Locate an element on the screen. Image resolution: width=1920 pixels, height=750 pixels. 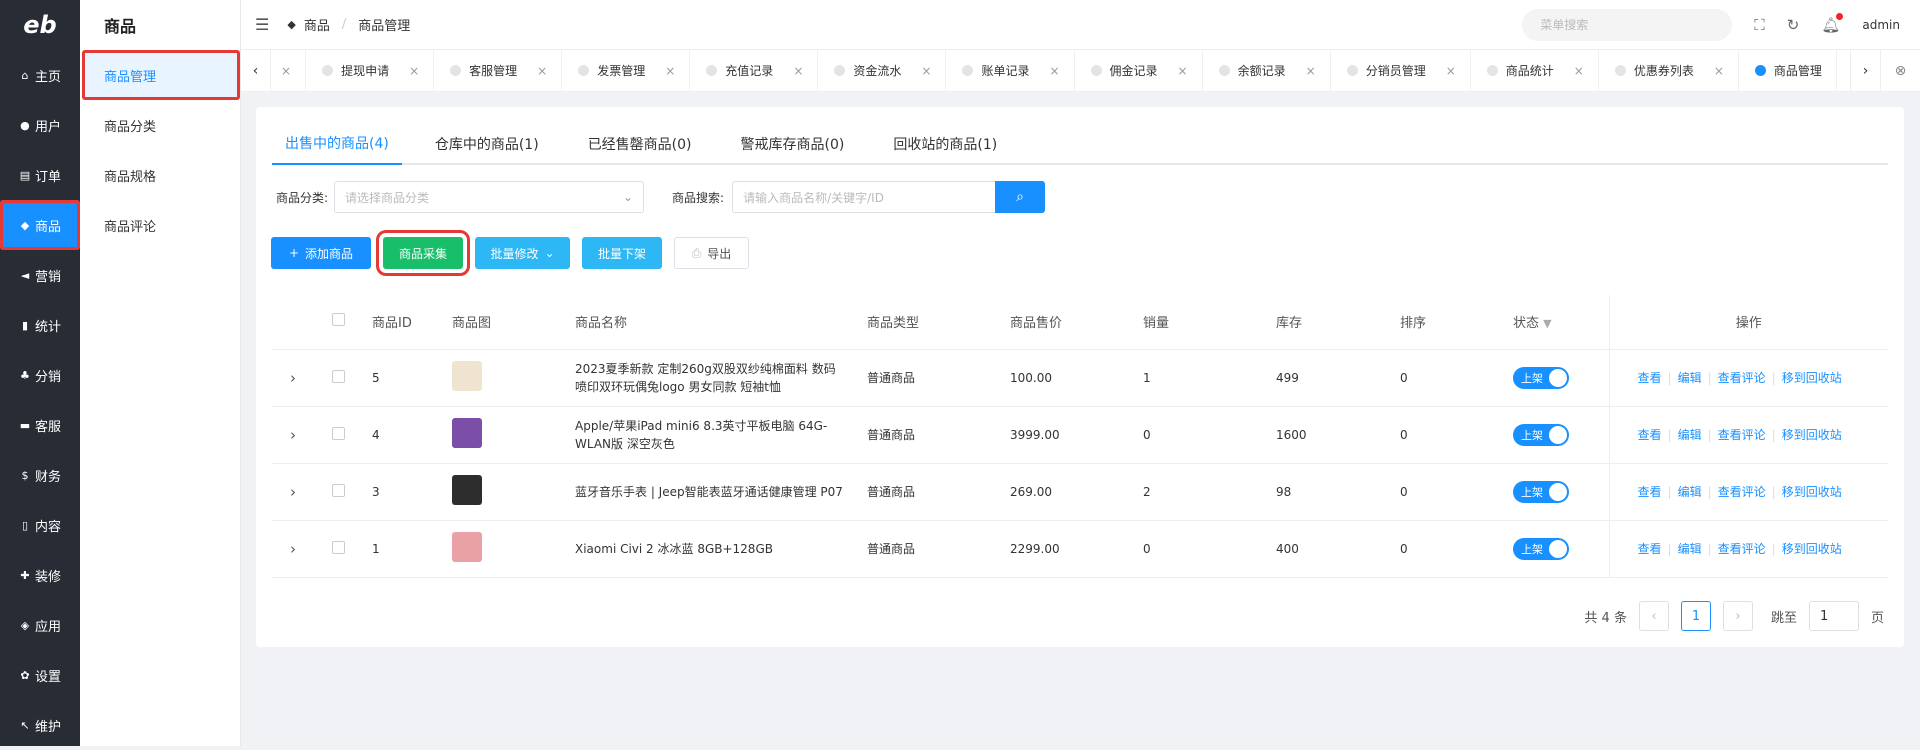
submenu-item: 商品分类 is located at coordinates (160, 125).